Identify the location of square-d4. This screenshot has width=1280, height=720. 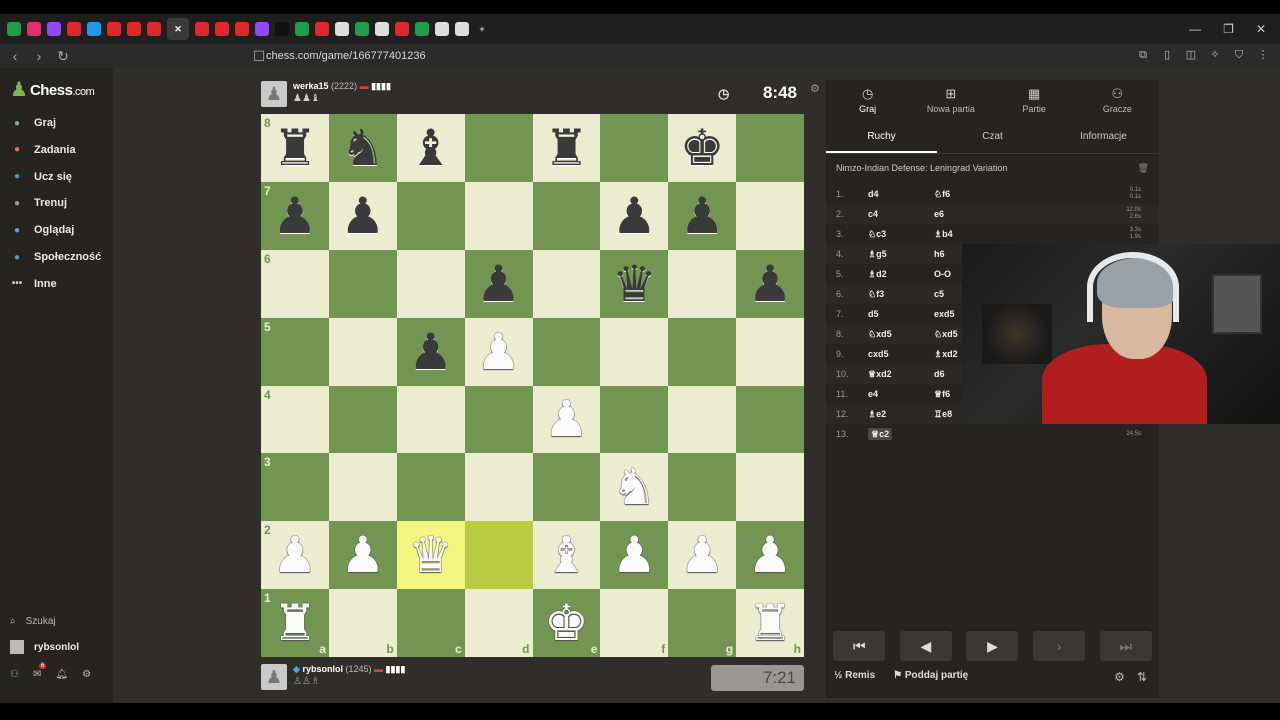
(498, 419).